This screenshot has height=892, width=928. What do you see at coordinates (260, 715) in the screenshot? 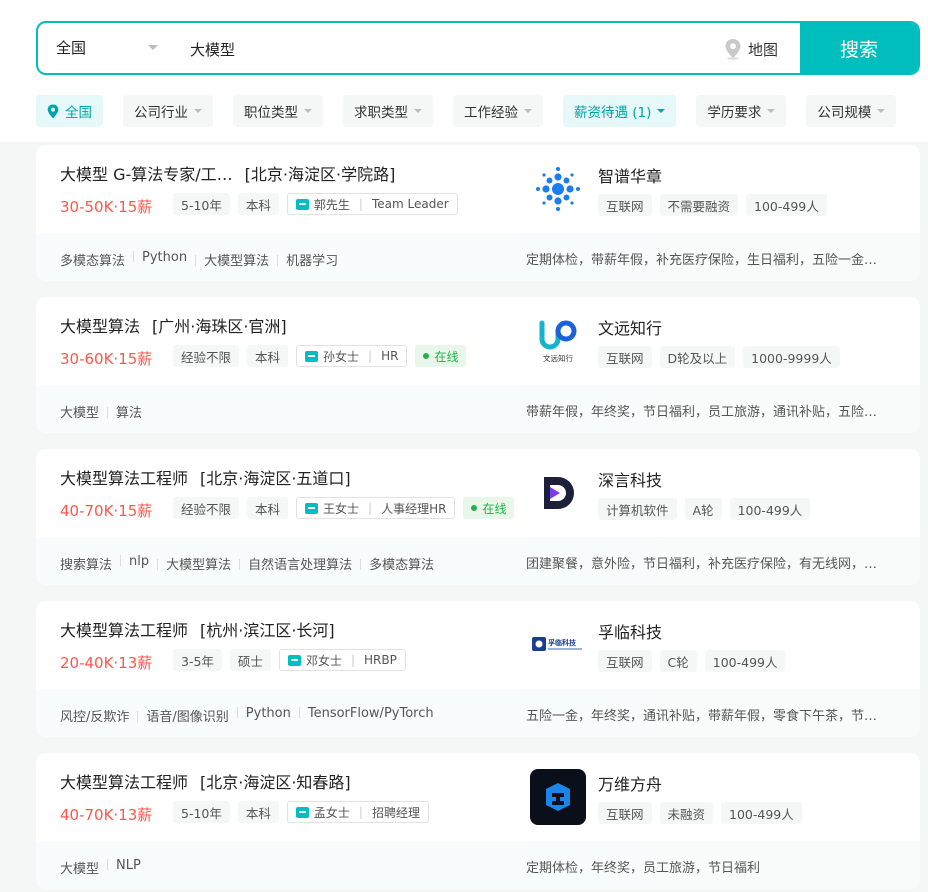
I see `skill-tag: Python` at bounding box center [260, 715].